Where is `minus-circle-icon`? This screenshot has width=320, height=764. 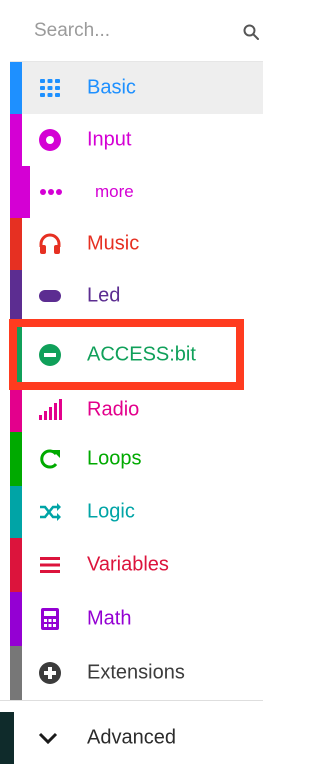
minus-circle-icon is located at coordinates (50, 355).